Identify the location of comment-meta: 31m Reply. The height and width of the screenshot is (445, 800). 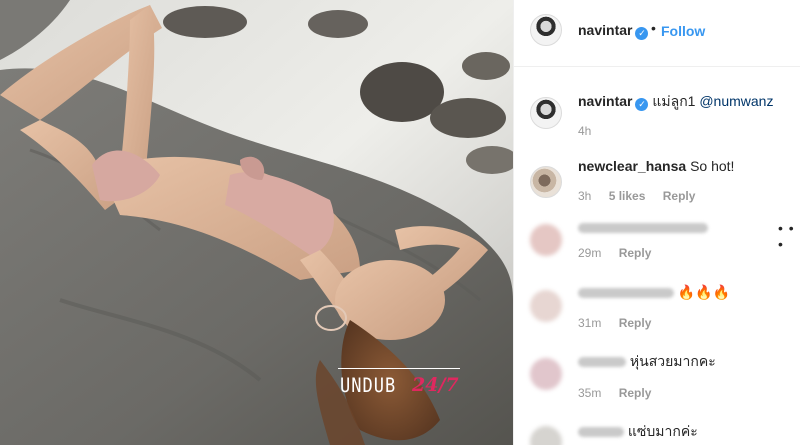
(621, 323).